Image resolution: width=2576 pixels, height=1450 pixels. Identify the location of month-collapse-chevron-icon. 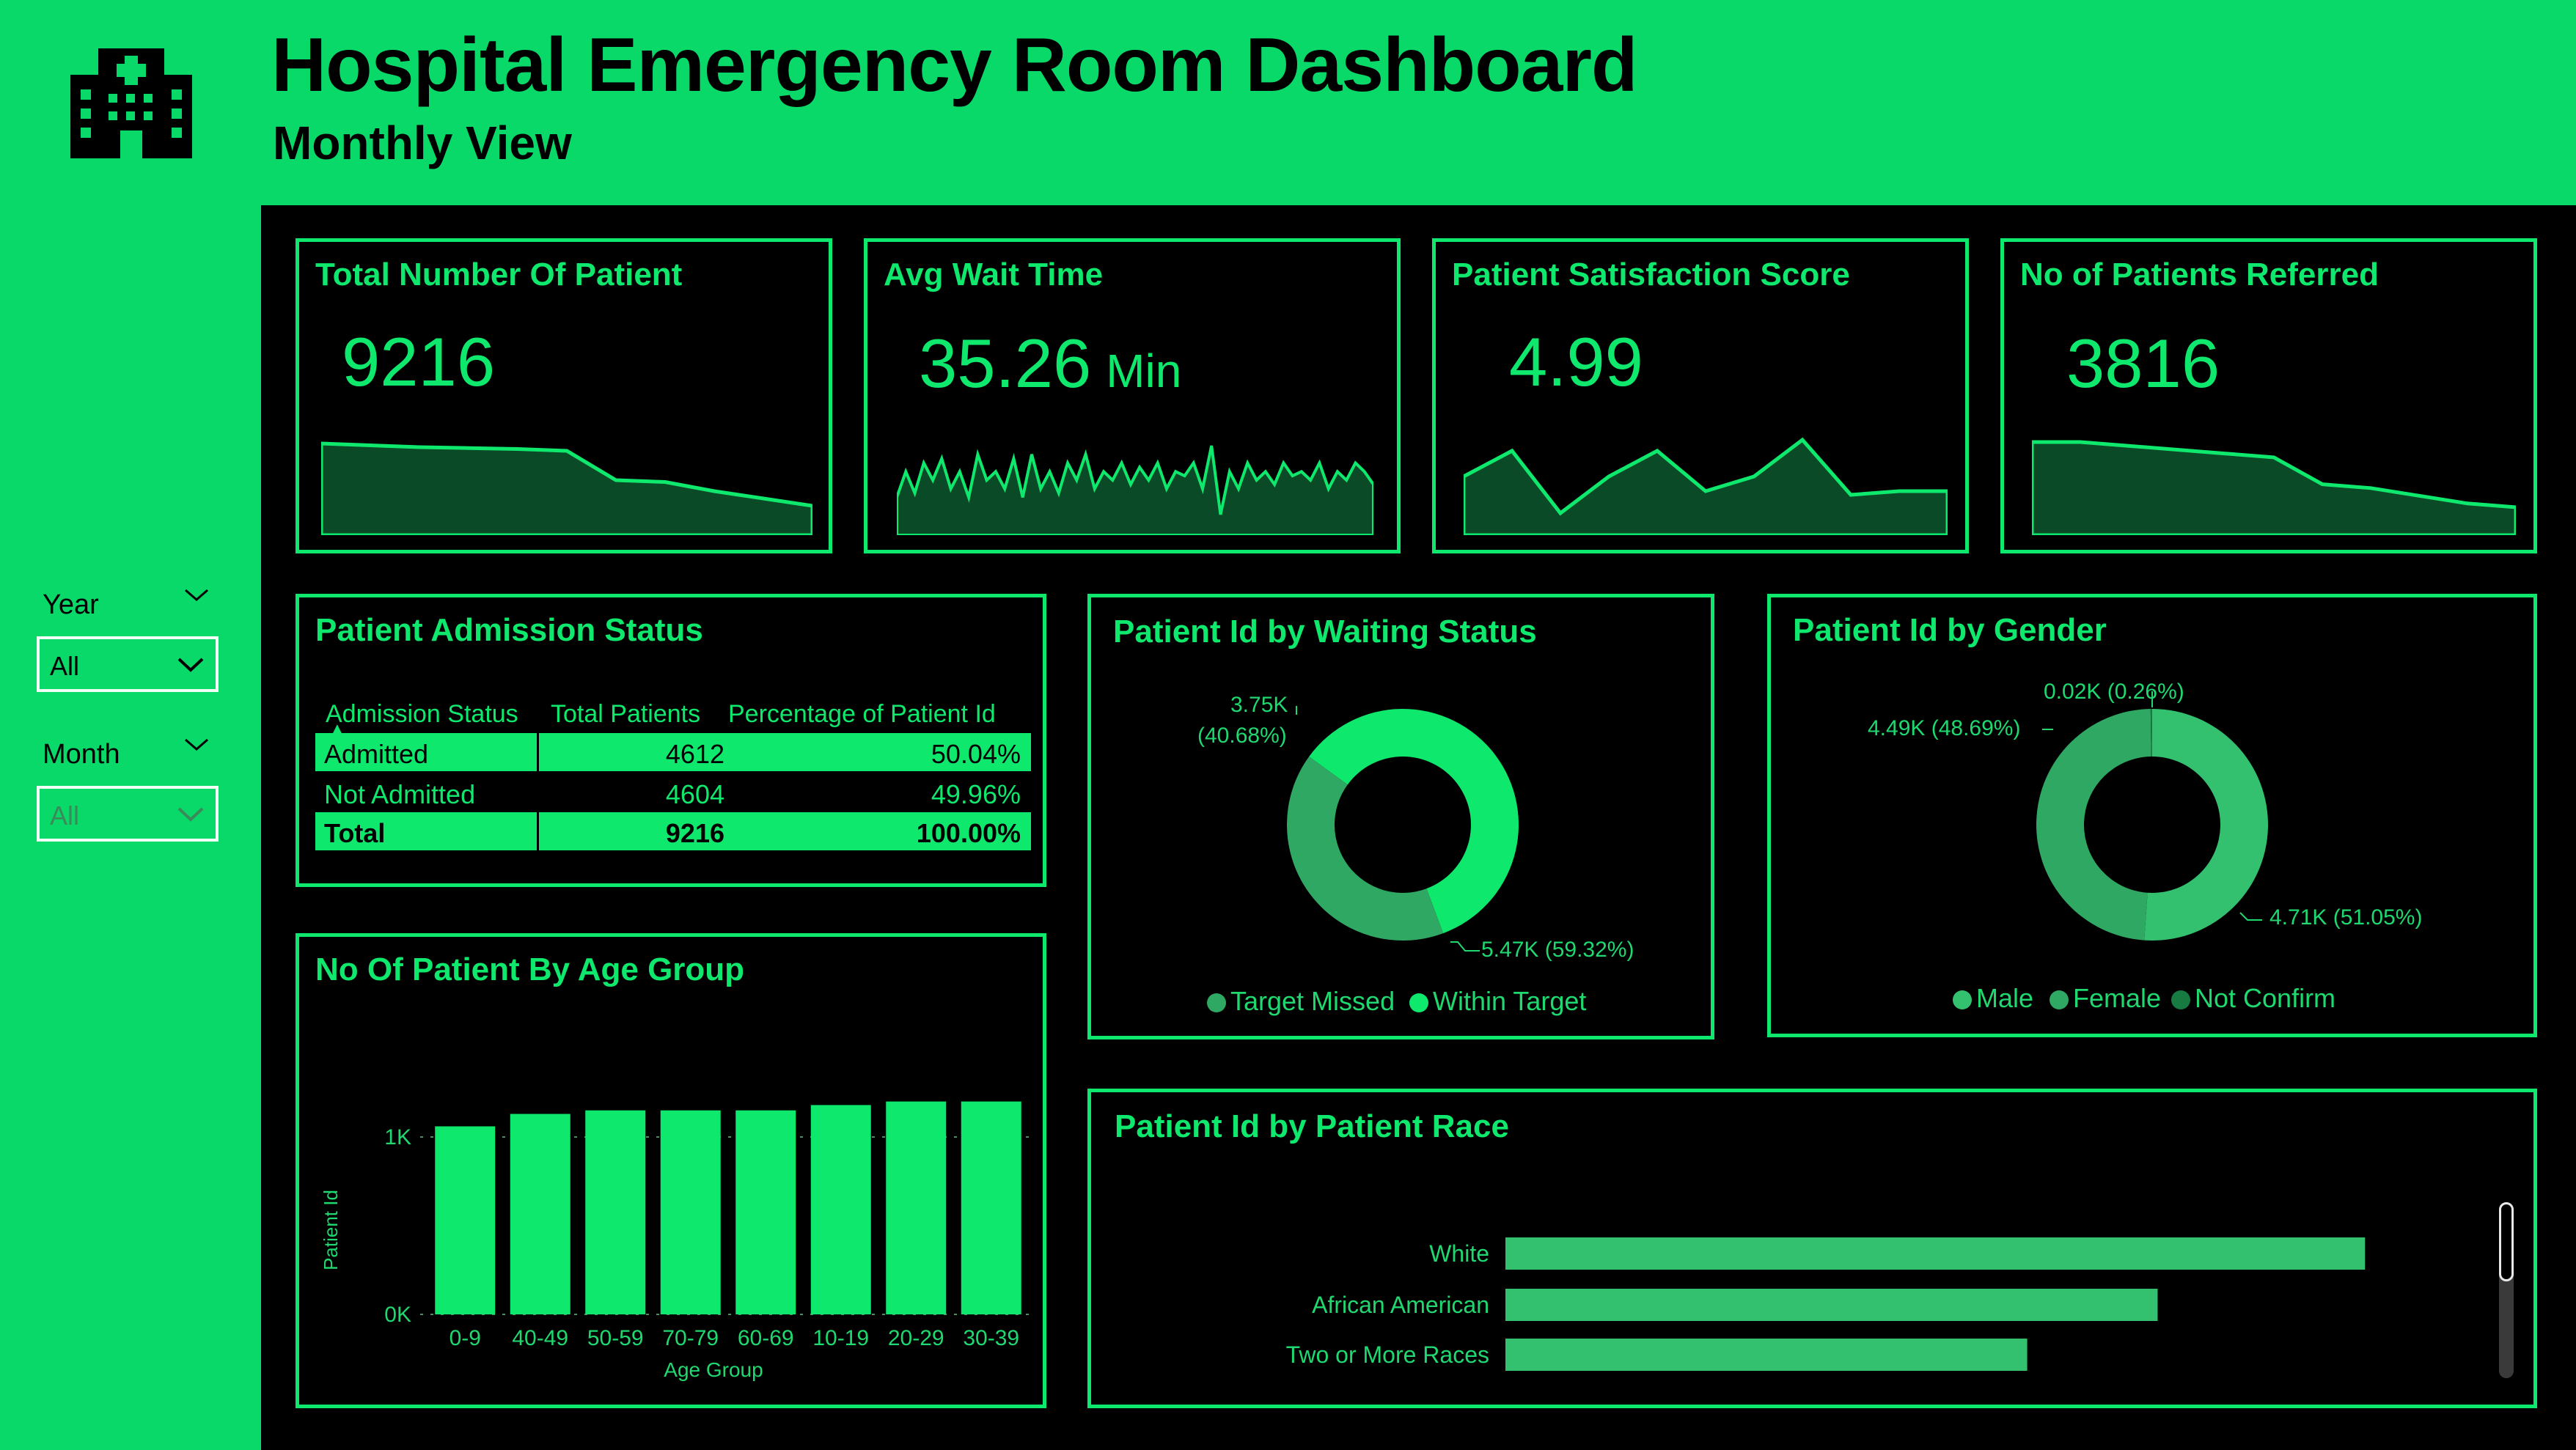
(197, 746).